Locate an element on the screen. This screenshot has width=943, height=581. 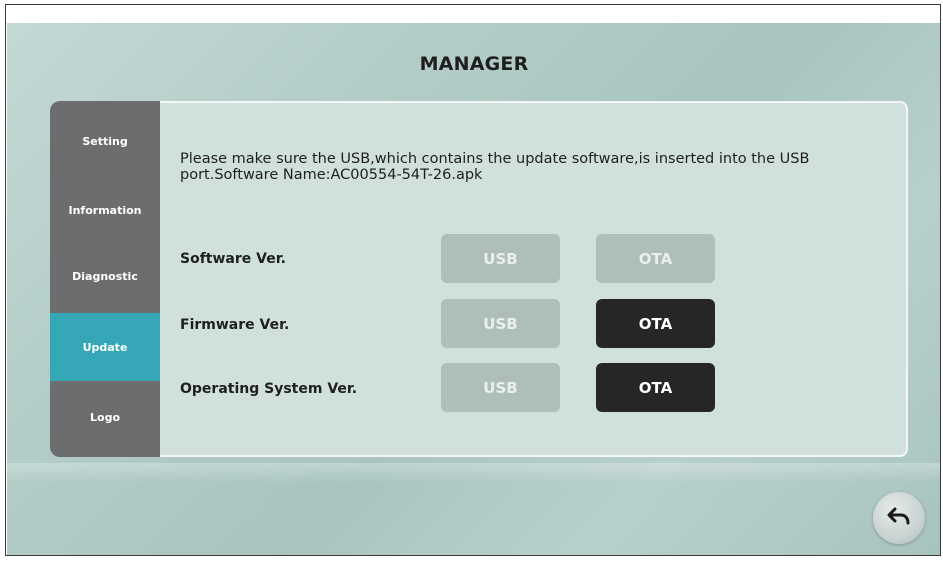
os-usb-button: USB is located at coordinates (500, 387).